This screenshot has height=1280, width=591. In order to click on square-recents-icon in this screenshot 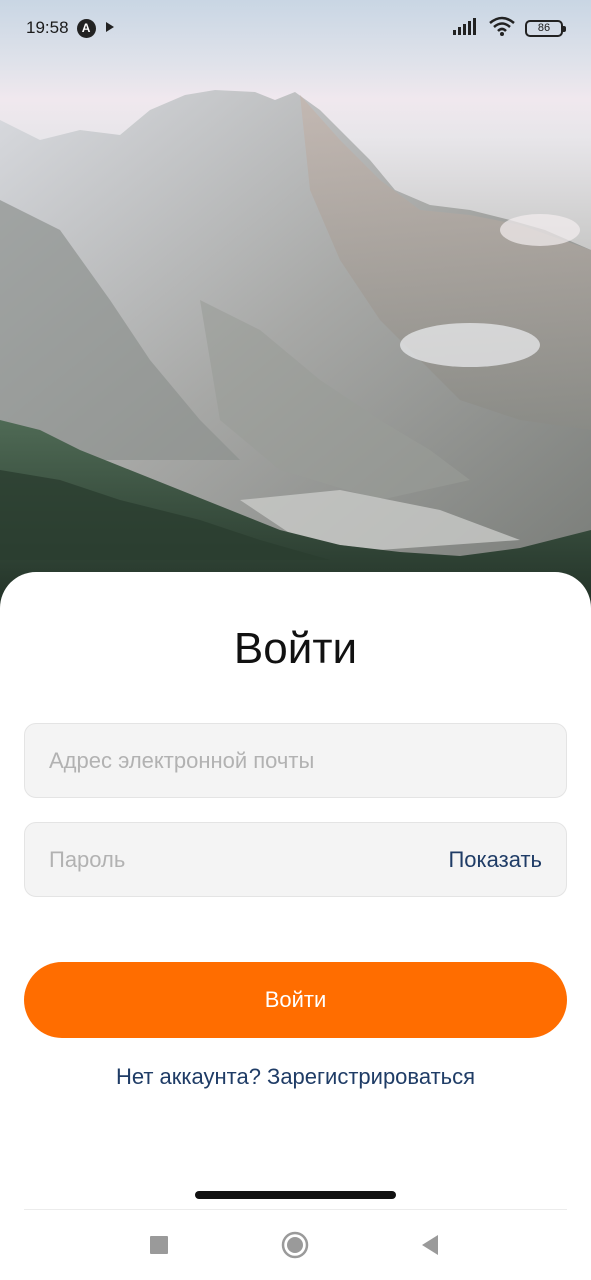, I will do `click(159, 1245)`.